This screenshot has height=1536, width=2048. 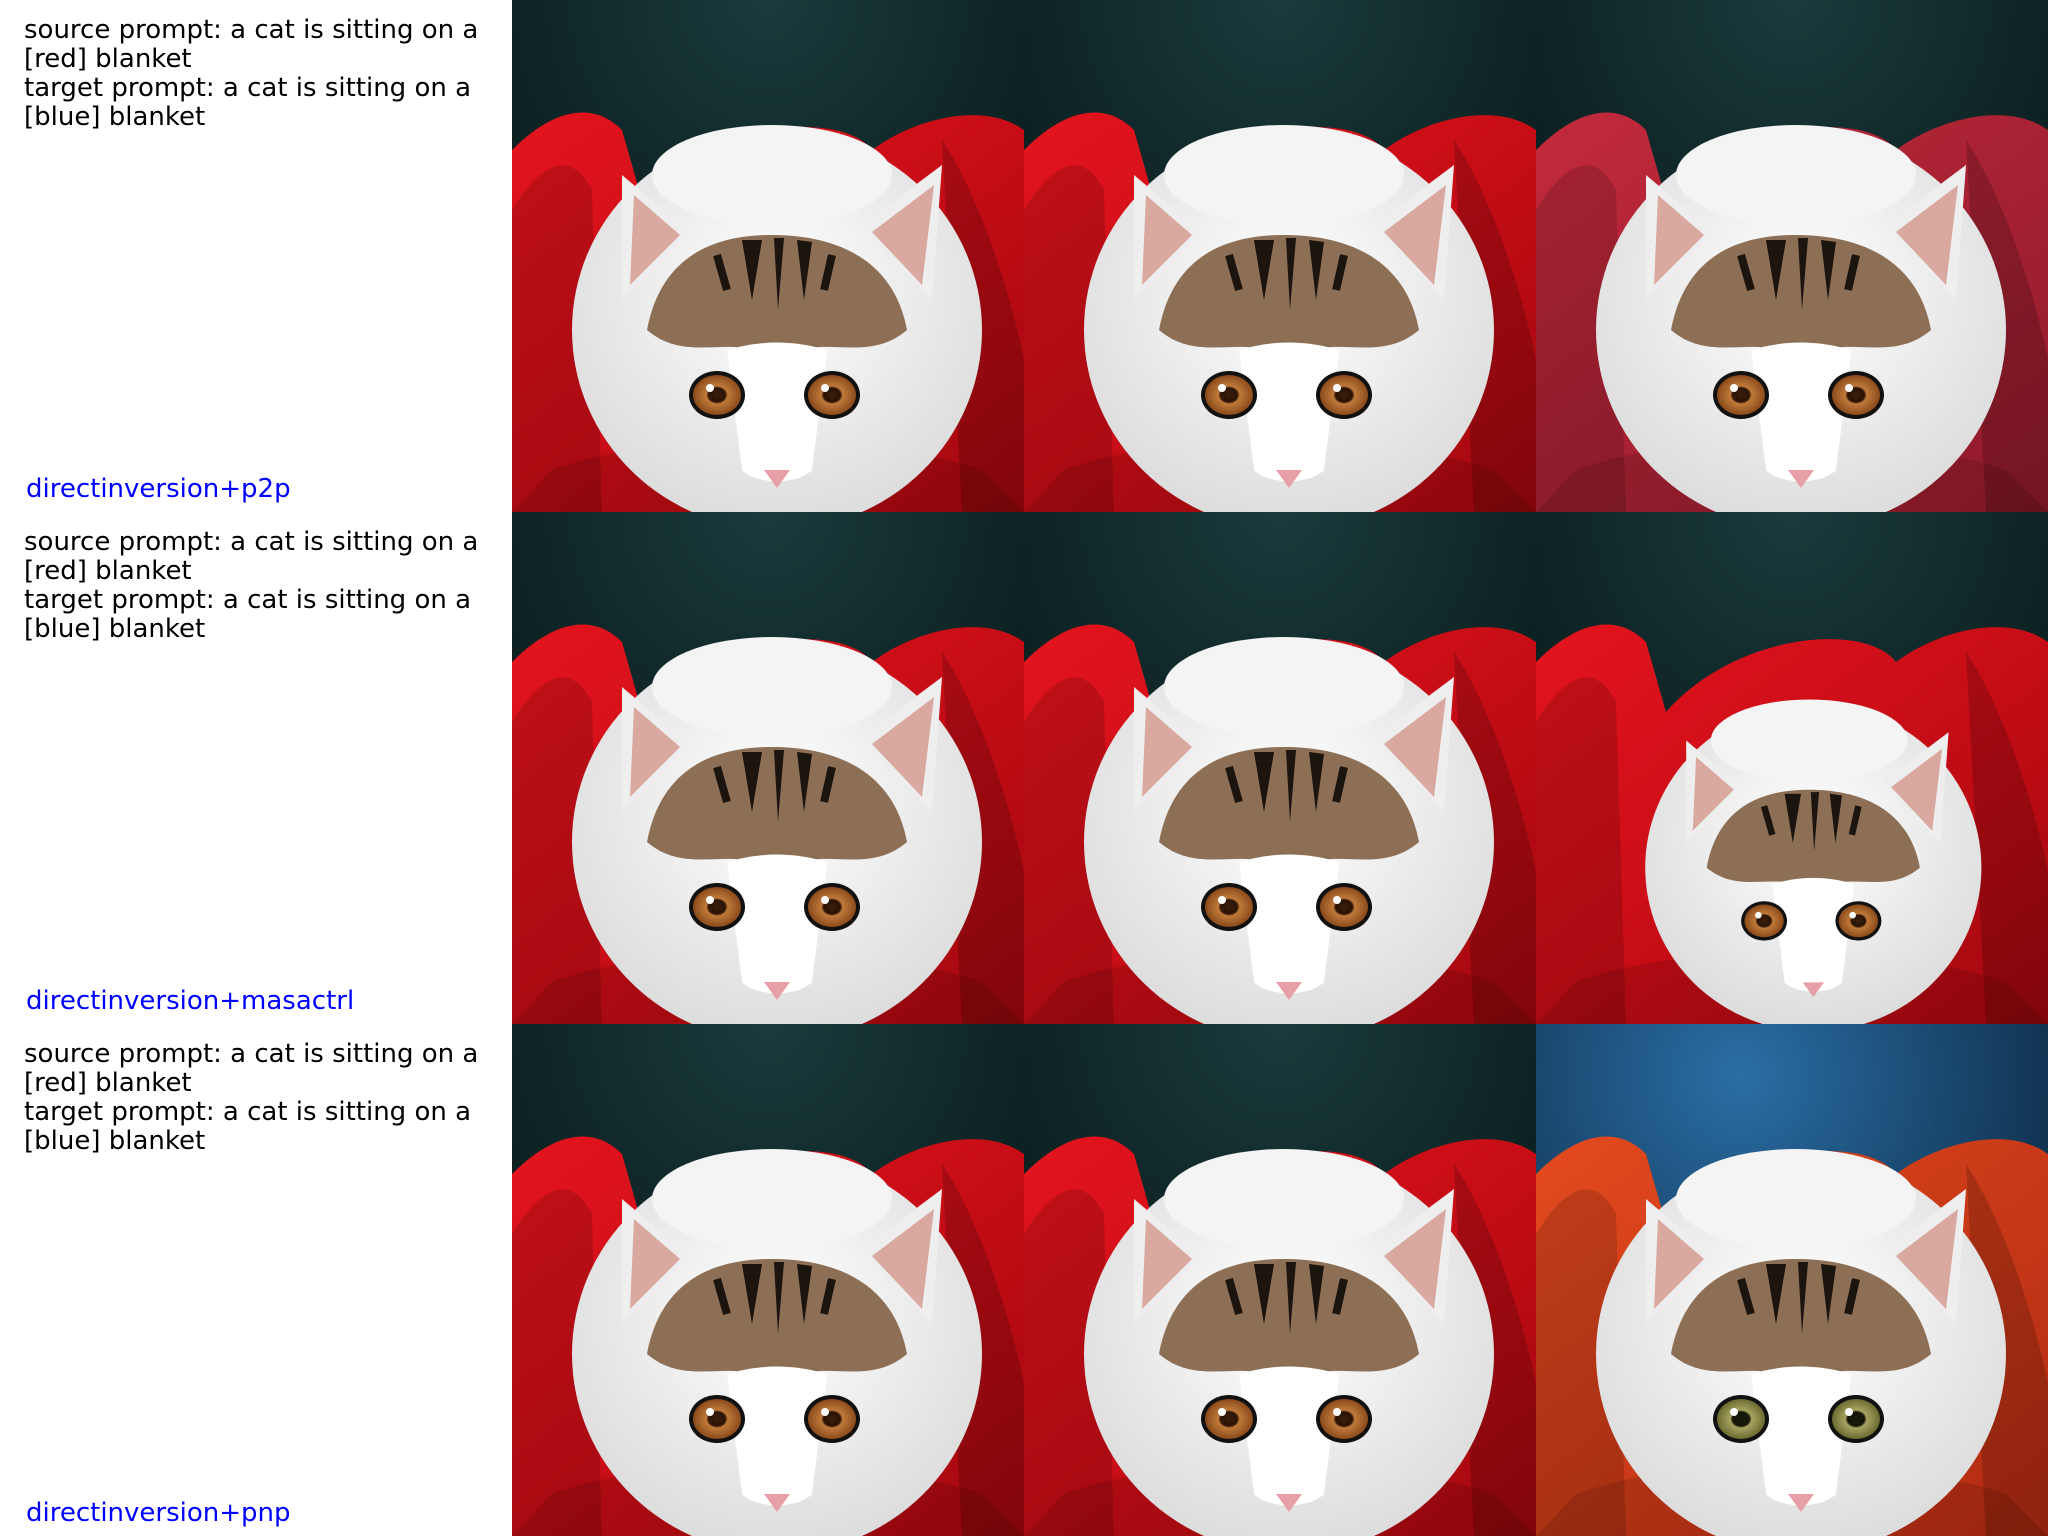 What do you see at coordinates (158, 1513) in the screenshot?
I see `method-label: directinversion+pnp` at bounding box center [158, 1513].